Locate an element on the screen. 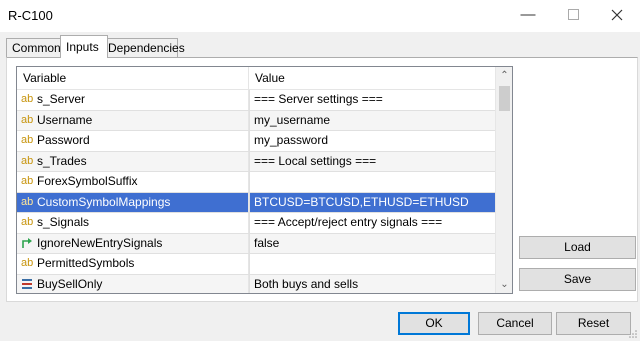  variable-name: ForexSymbolSuffix is located at coordinates (87, 181).